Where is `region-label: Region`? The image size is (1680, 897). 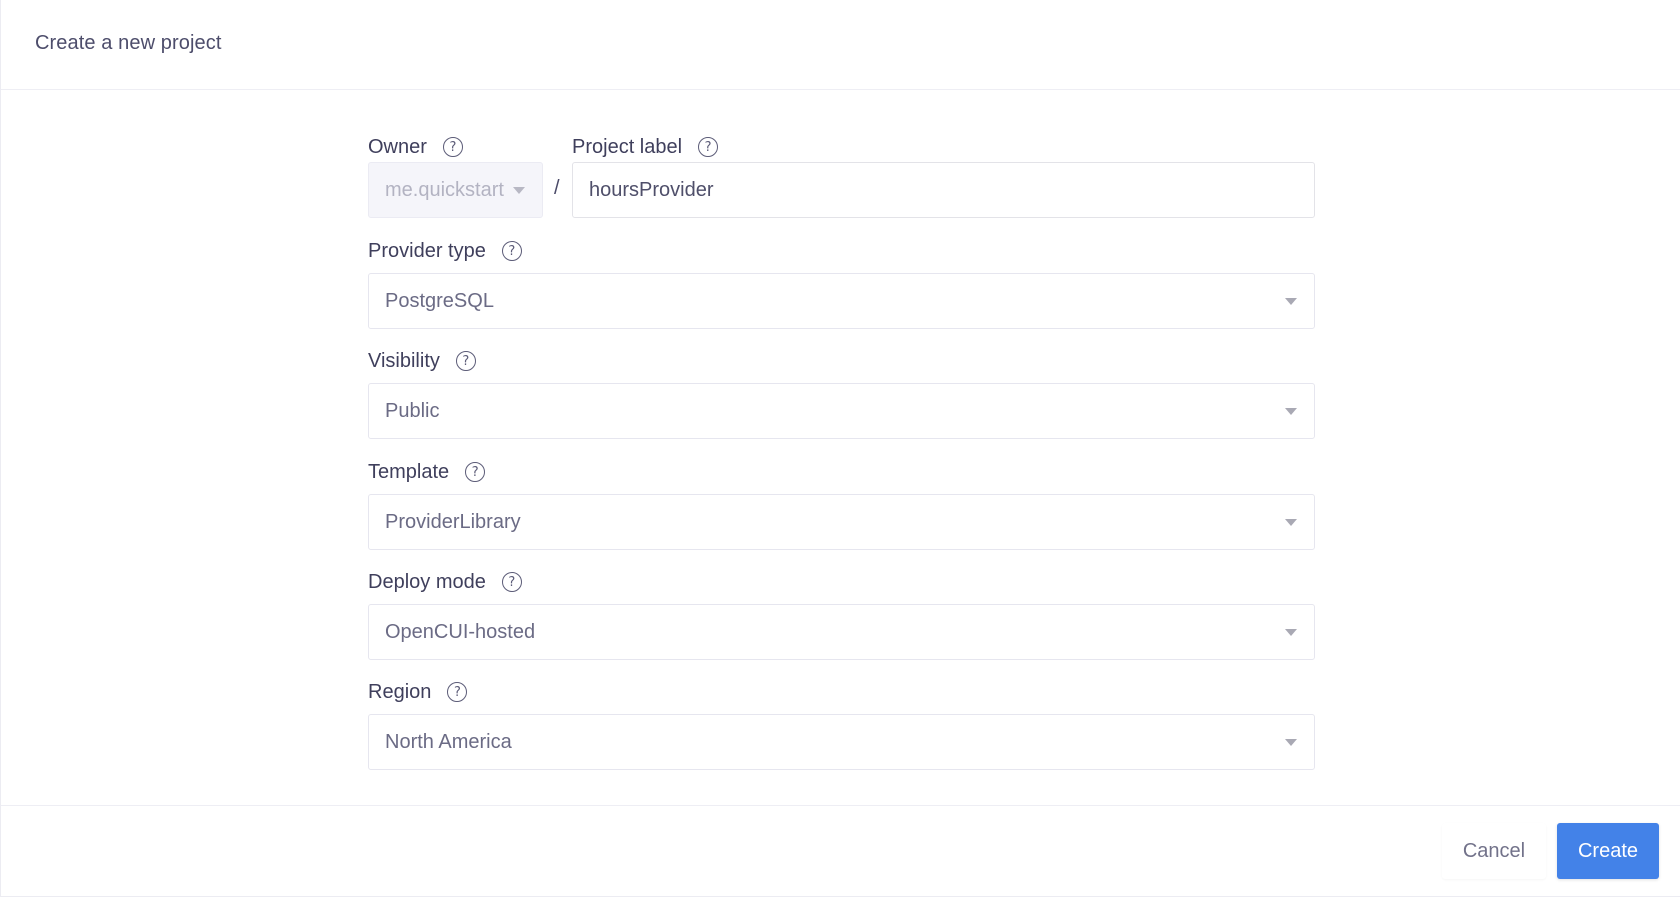
region-label: Region is located at coordinates (400, 691).